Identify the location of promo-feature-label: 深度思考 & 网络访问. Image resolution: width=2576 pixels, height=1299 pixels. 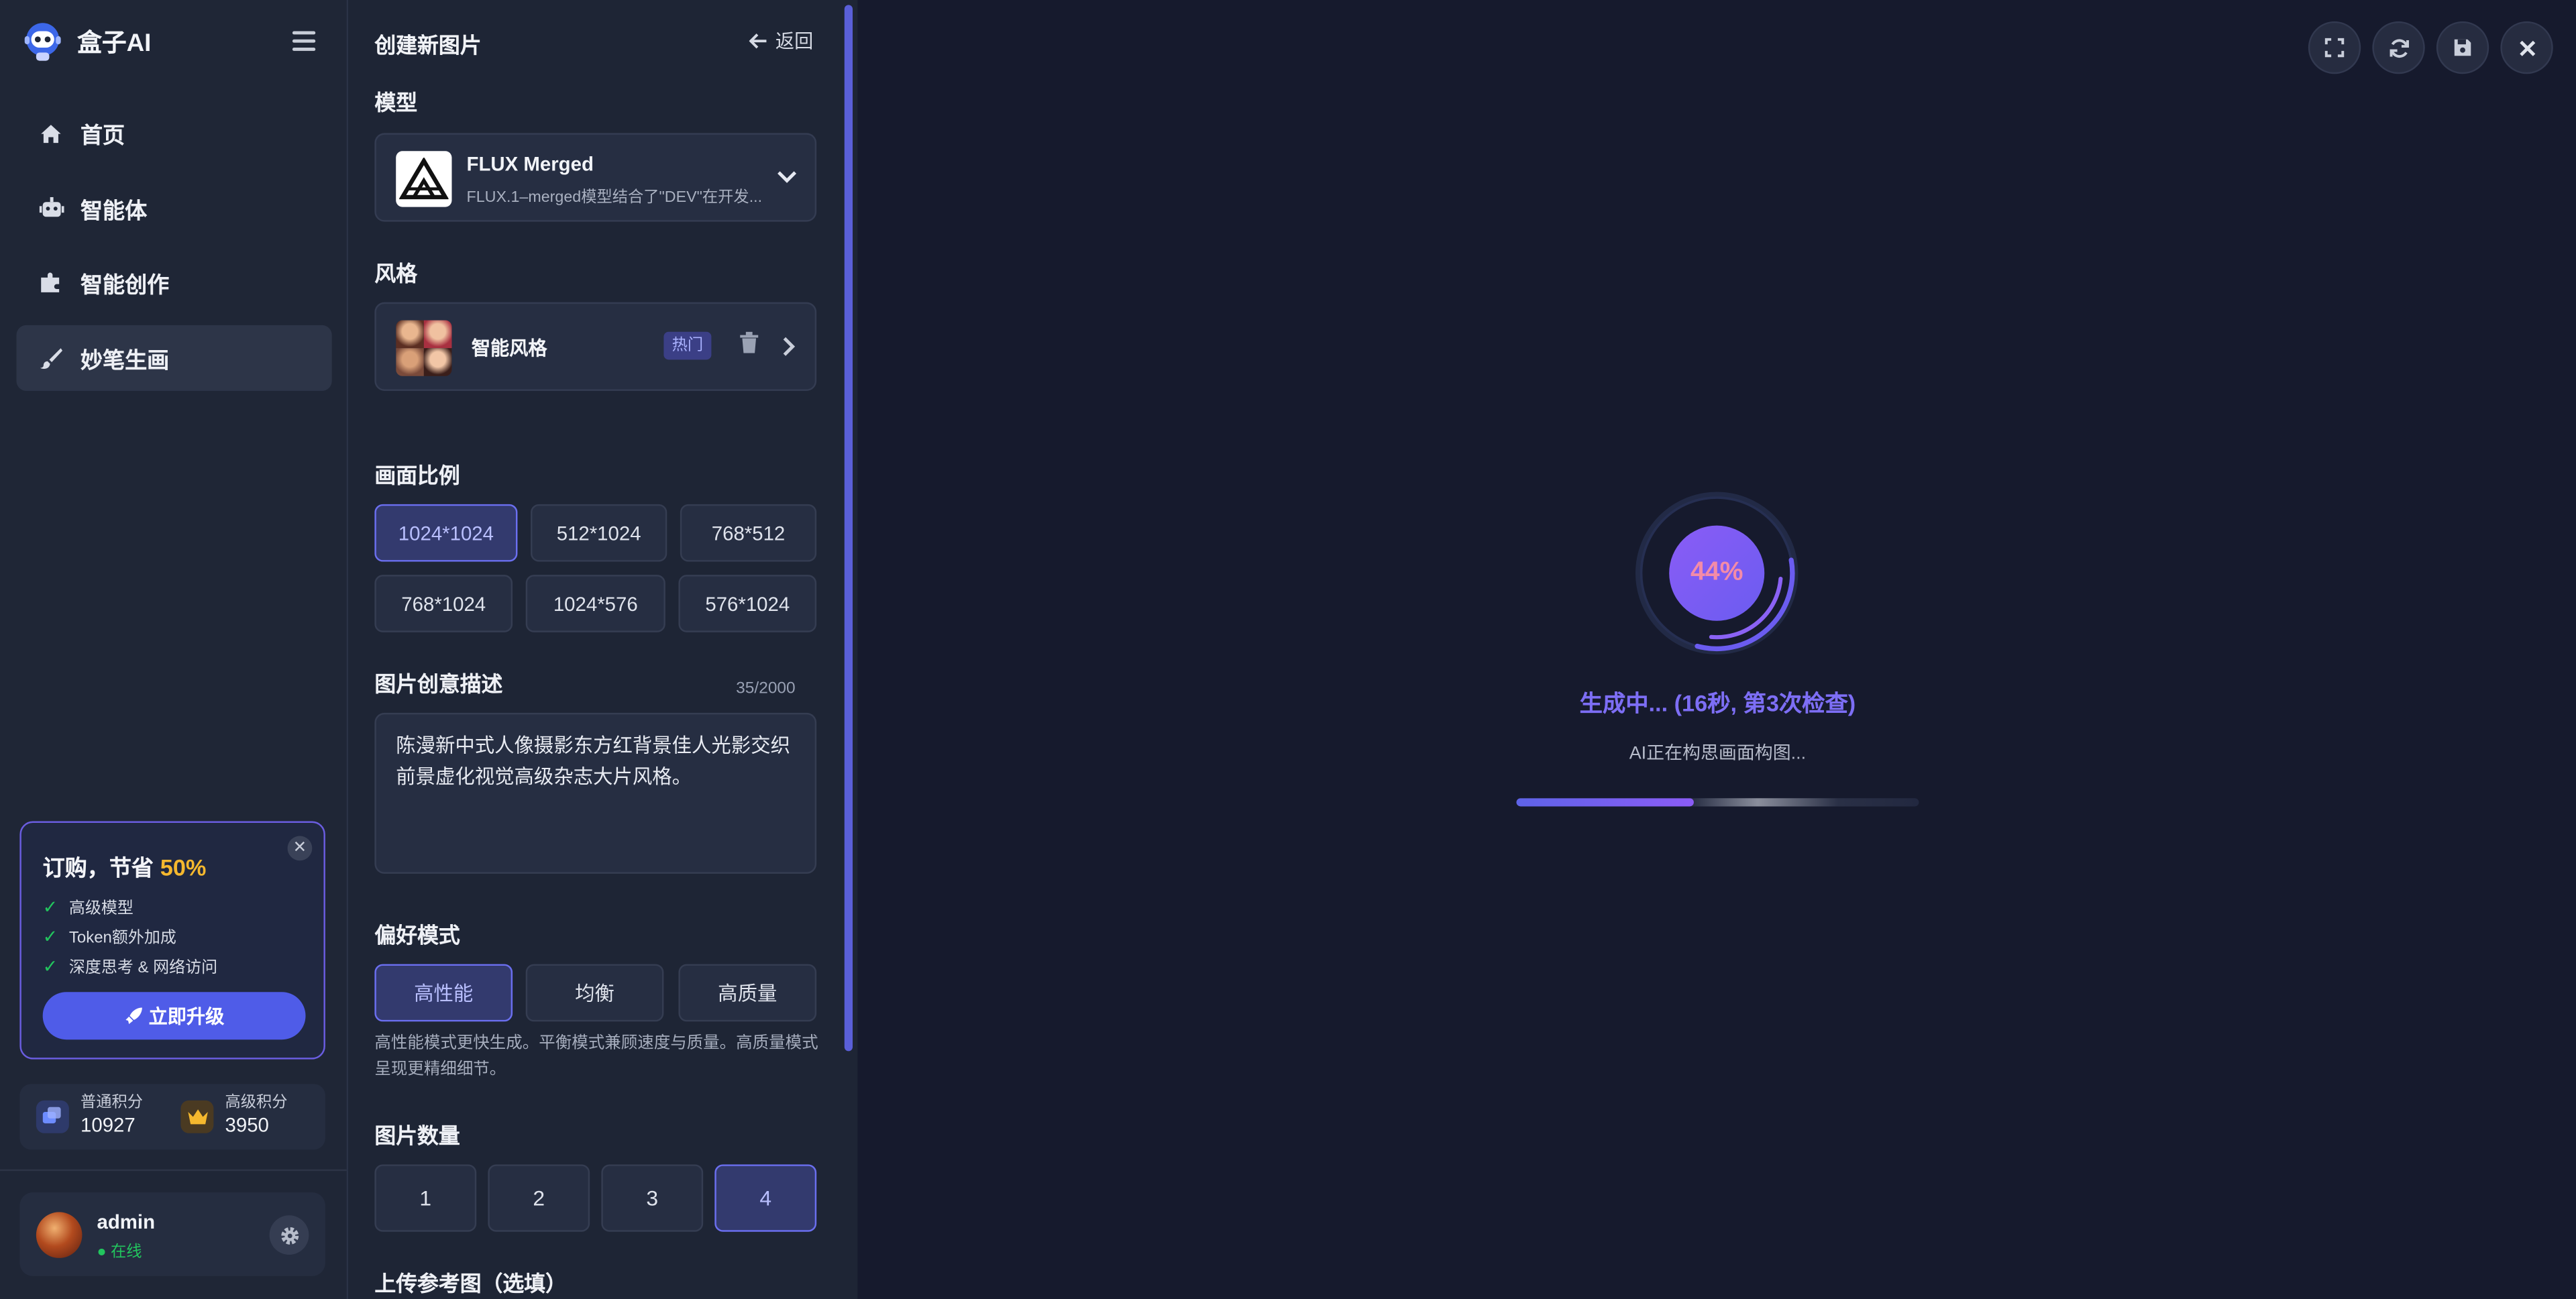
(143, 969).